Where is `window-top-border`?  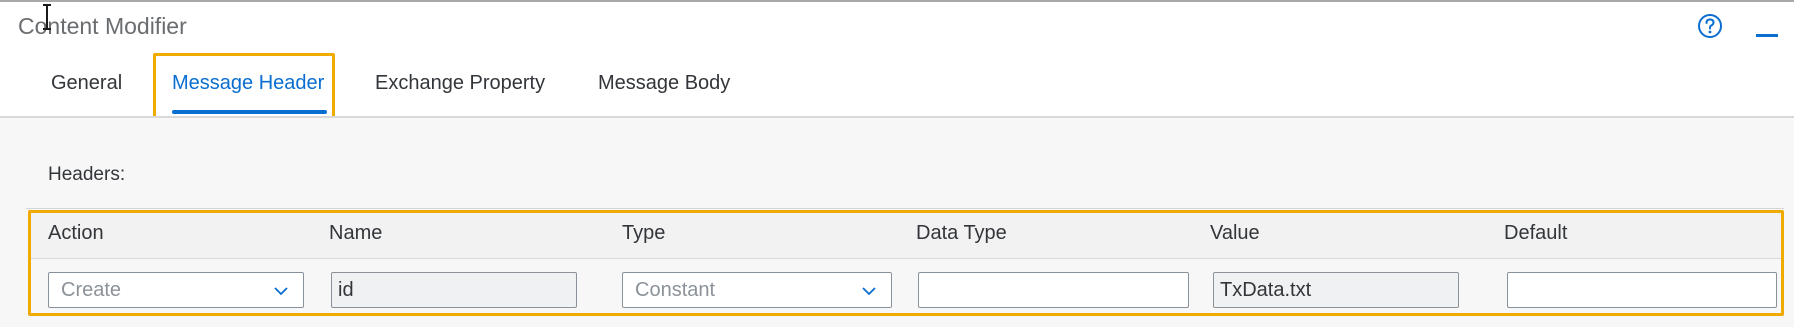 window-top-border is located at coordinates (897, 1).